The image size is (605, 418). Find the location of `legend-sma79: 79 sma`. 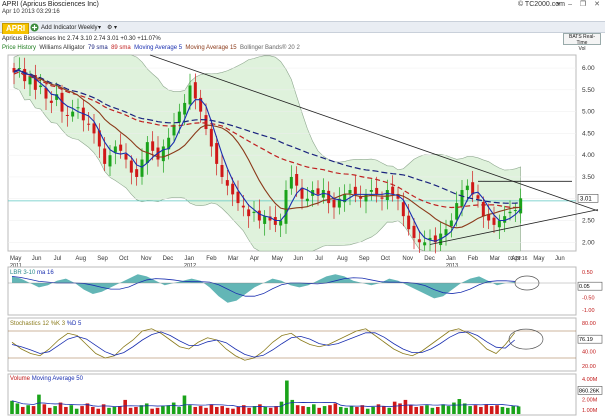

legend-sma79: 79 sma is located at coordinates (98, 48).